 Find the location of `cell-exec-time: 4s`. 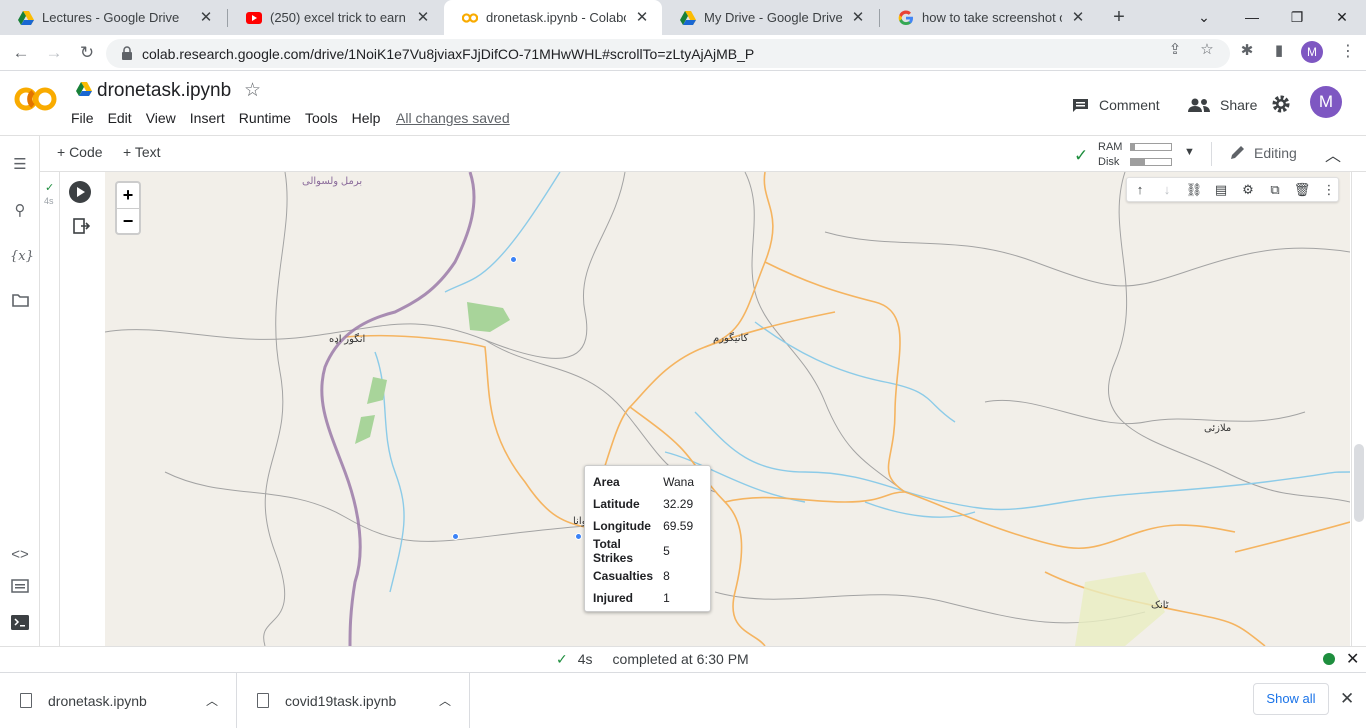

cell-exec-time: 4s is located at coordinates (49, 201).